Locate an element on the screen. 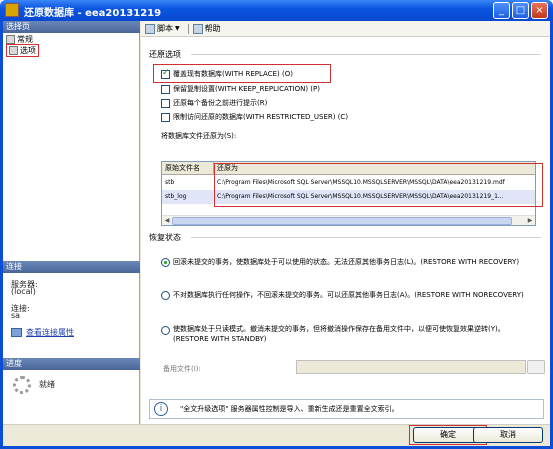 This screenshot has width=553, height=449. database-icon is located at coordinates (12, 10).